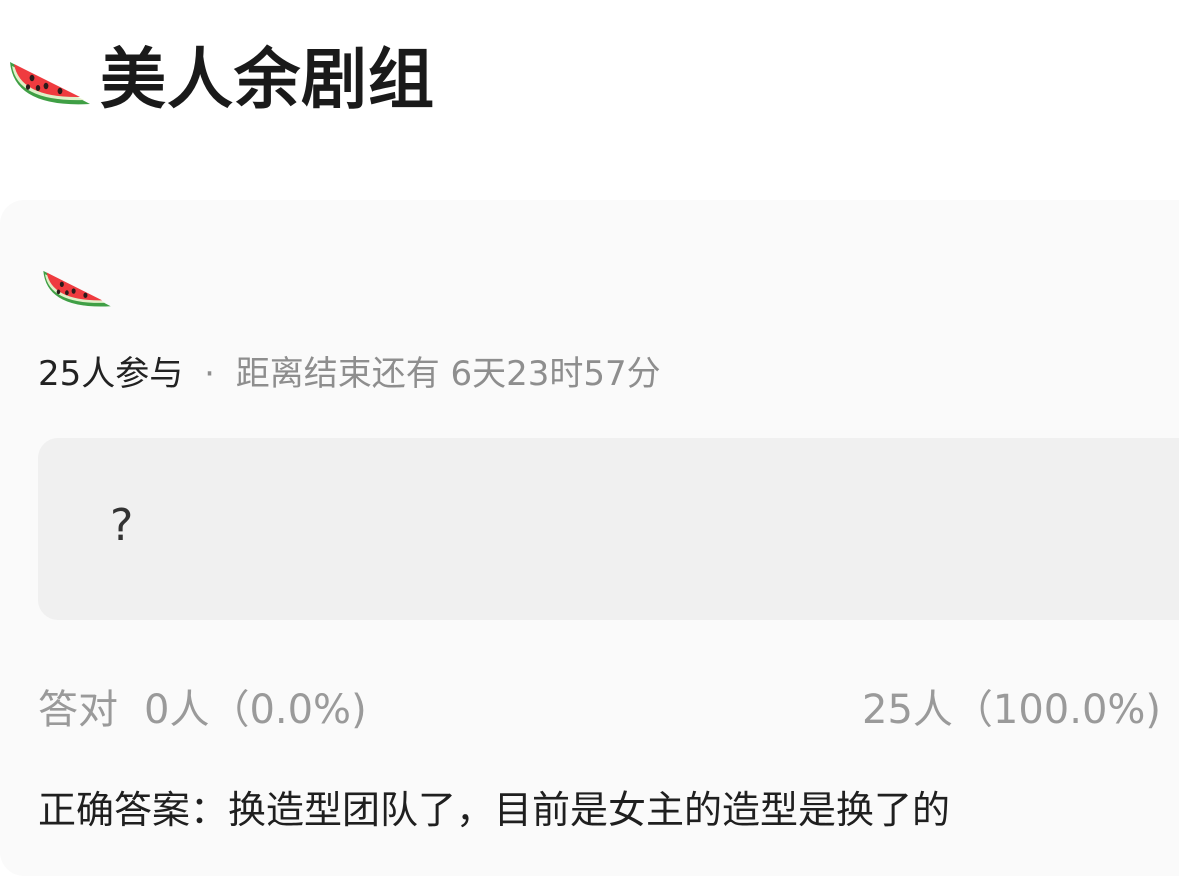 The height and width of the screenshot is (883, 1179). I want to click on question-text: ?, so click(122, 525).